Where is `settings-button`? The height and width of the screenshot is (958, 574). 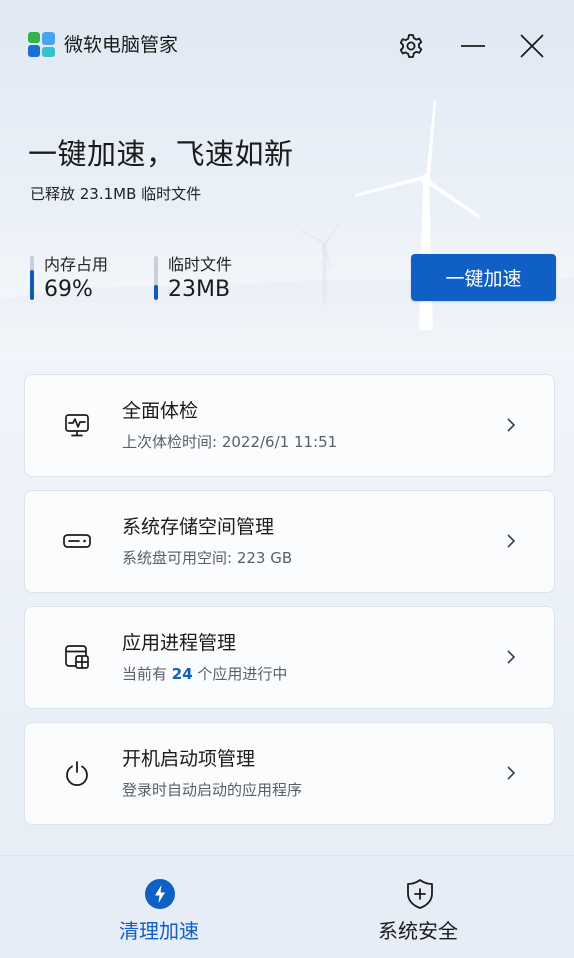 settings-button is located at coordinates (411, 46).